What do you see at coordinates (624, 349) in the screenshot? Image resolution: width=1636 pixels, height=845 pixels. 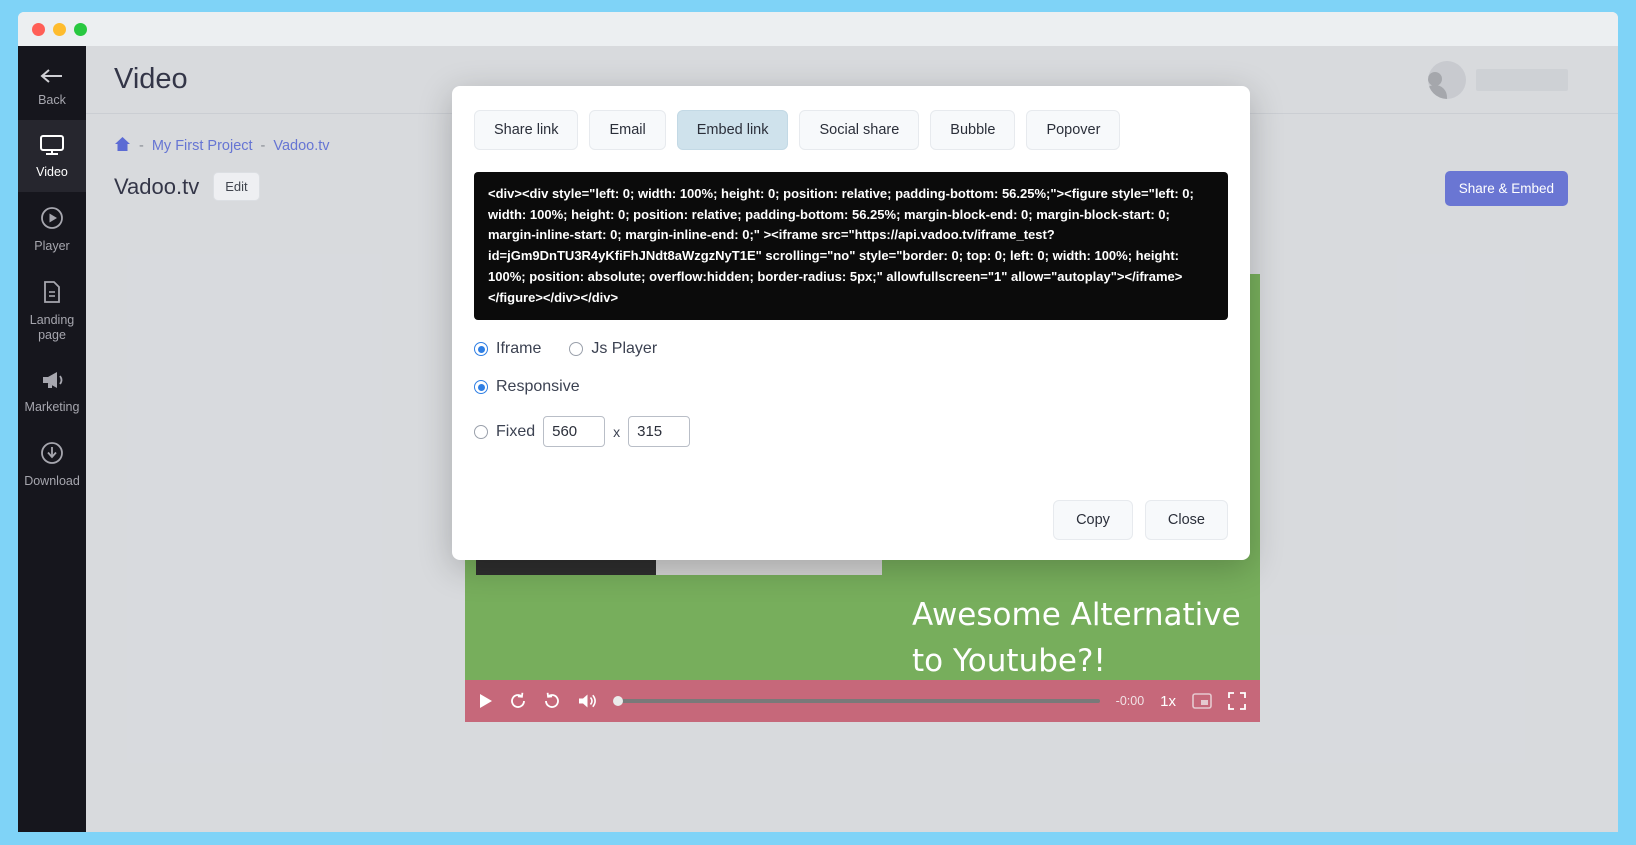 I see `radio-js-player-label: Js Player` at bounding box center [624, 349].